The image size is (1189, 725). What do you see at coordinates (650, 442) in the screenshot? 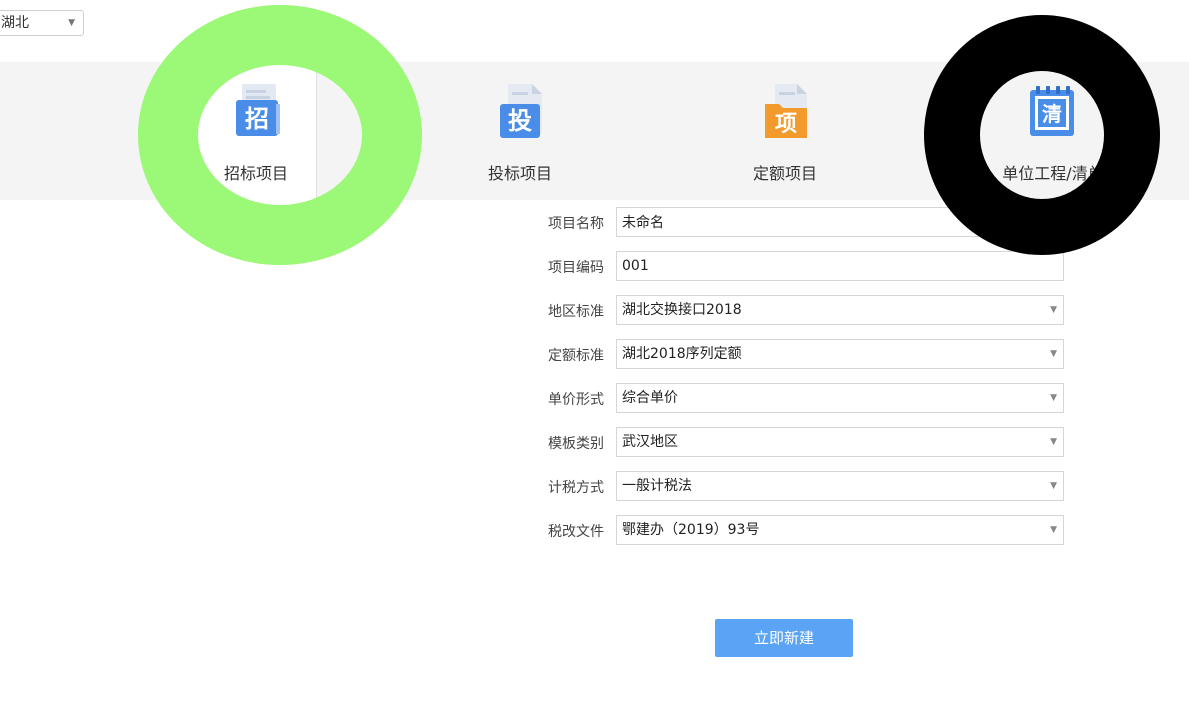
I see `select-value: 武汉地区` at bounding box center [650, 442].